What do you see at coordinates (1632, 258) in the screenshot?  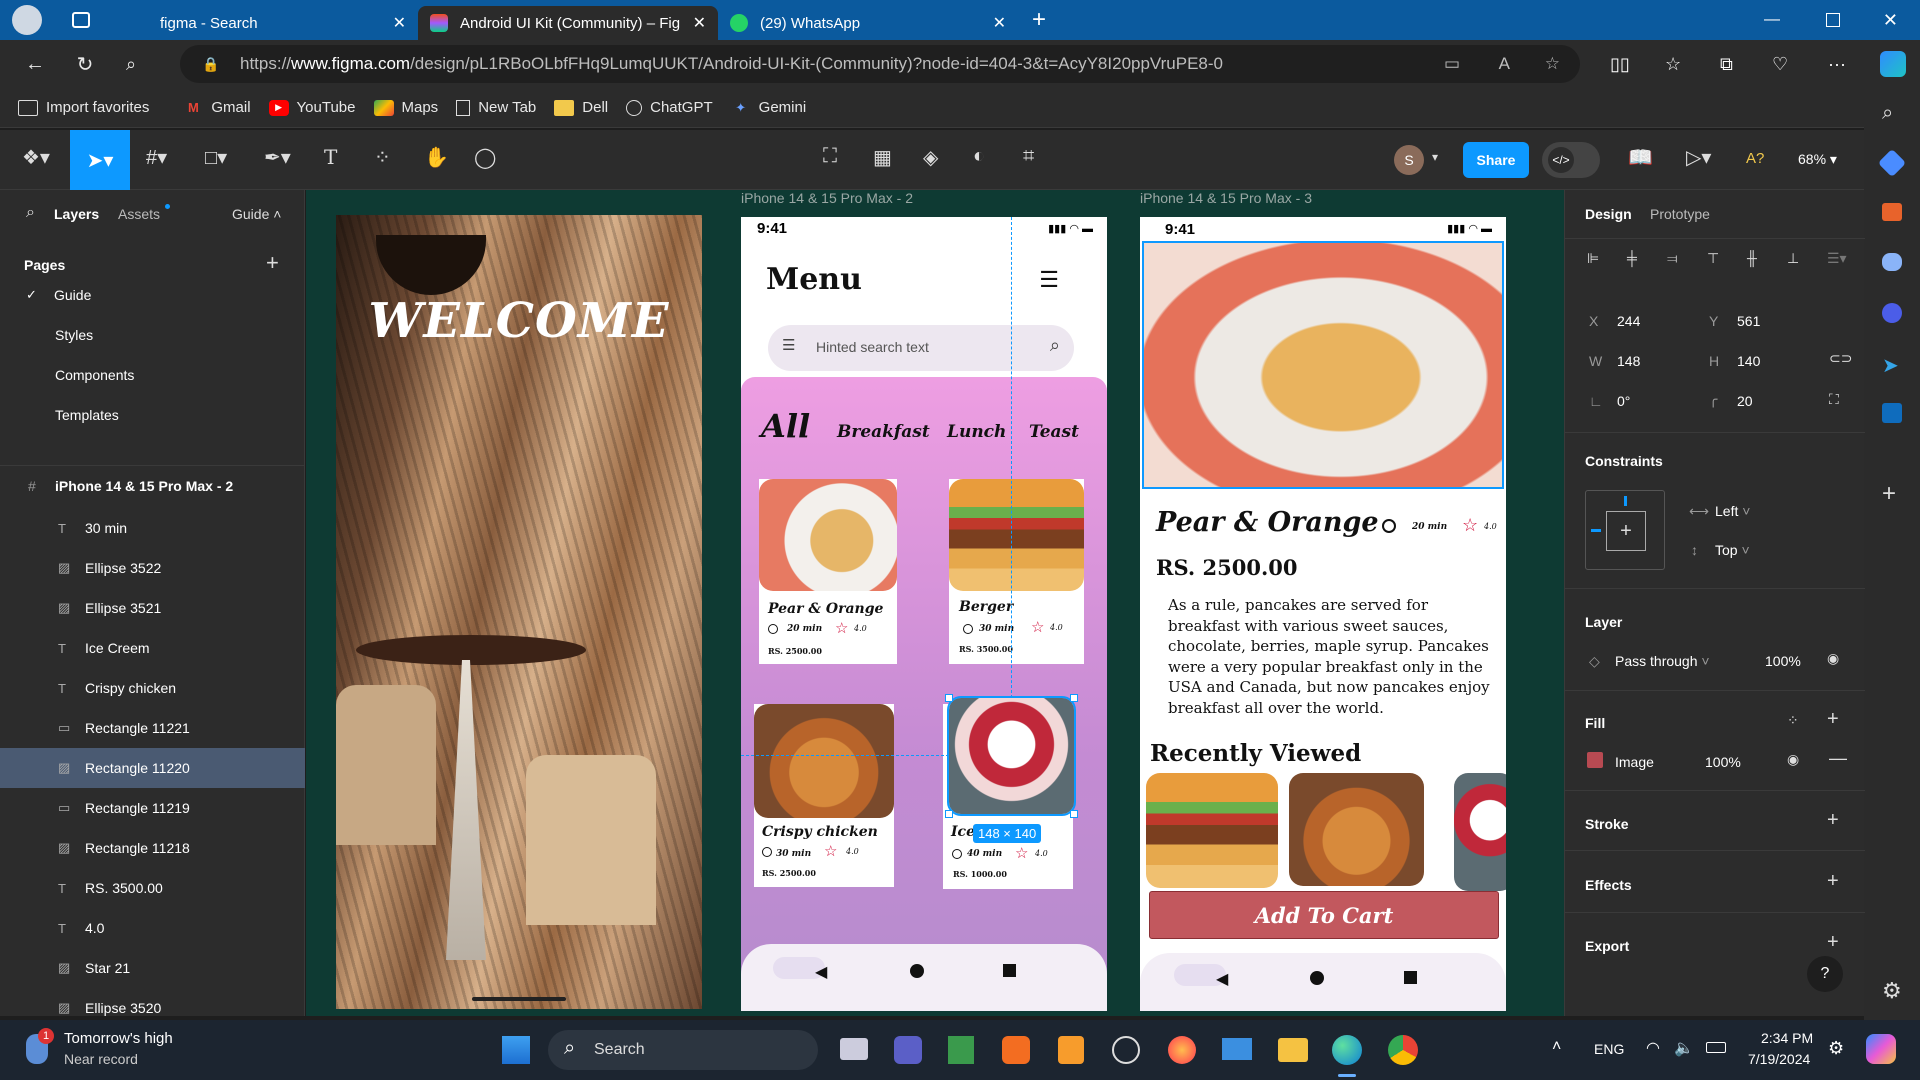 I see `align-center-h-icon: ╪` at bounding box center [1632, 258].